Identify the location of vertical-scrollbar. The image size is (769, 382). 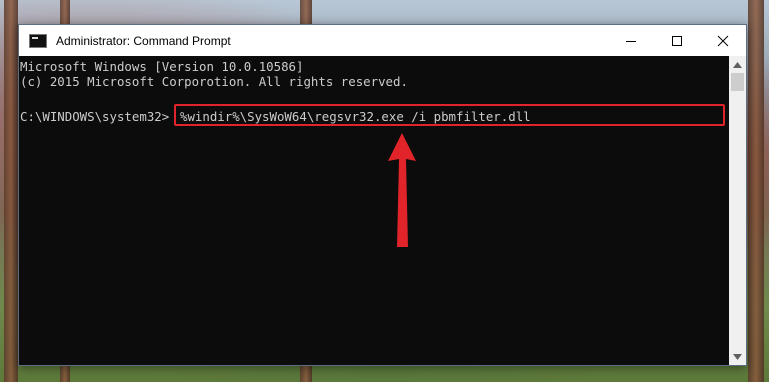
(737, 210).